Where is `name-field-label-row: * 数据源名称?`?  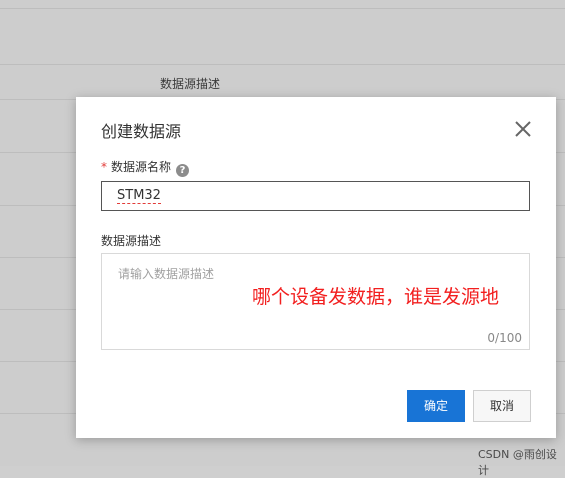 name-field-label-row: * 数据源名称? is located at coordinates (145, 167).